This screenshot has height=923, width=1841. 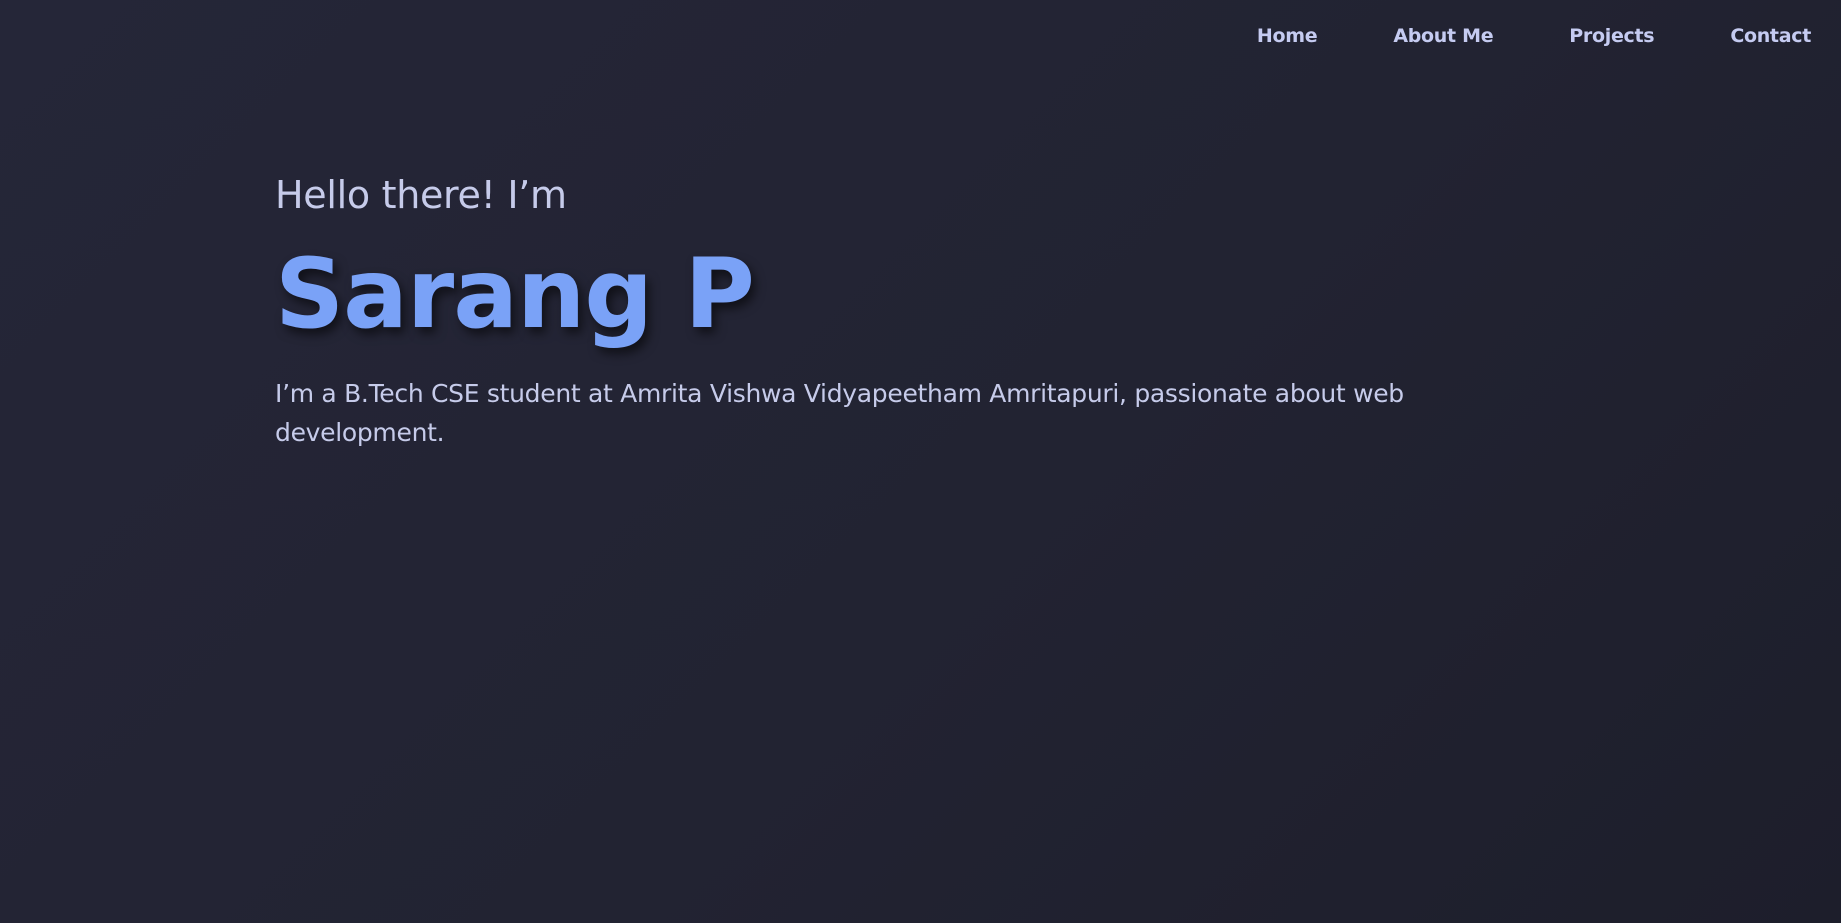 What do you see at coordinates (515, 294) in the screenshot?
I see `hero-name: Sarang P` at bounding box center [515, 294].